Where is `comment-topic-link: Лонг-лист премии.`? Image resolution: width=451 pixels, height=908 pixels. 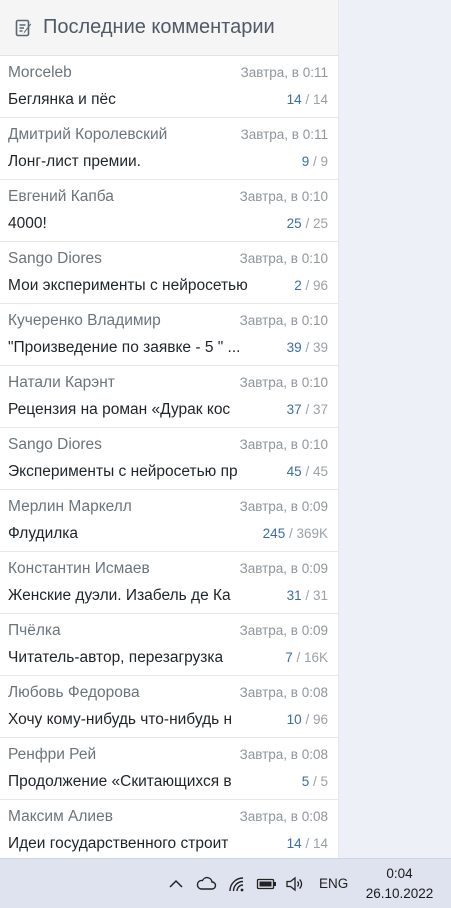 comment-topic-link: Лонг-лист премии. is located at coordinates (74, 162).